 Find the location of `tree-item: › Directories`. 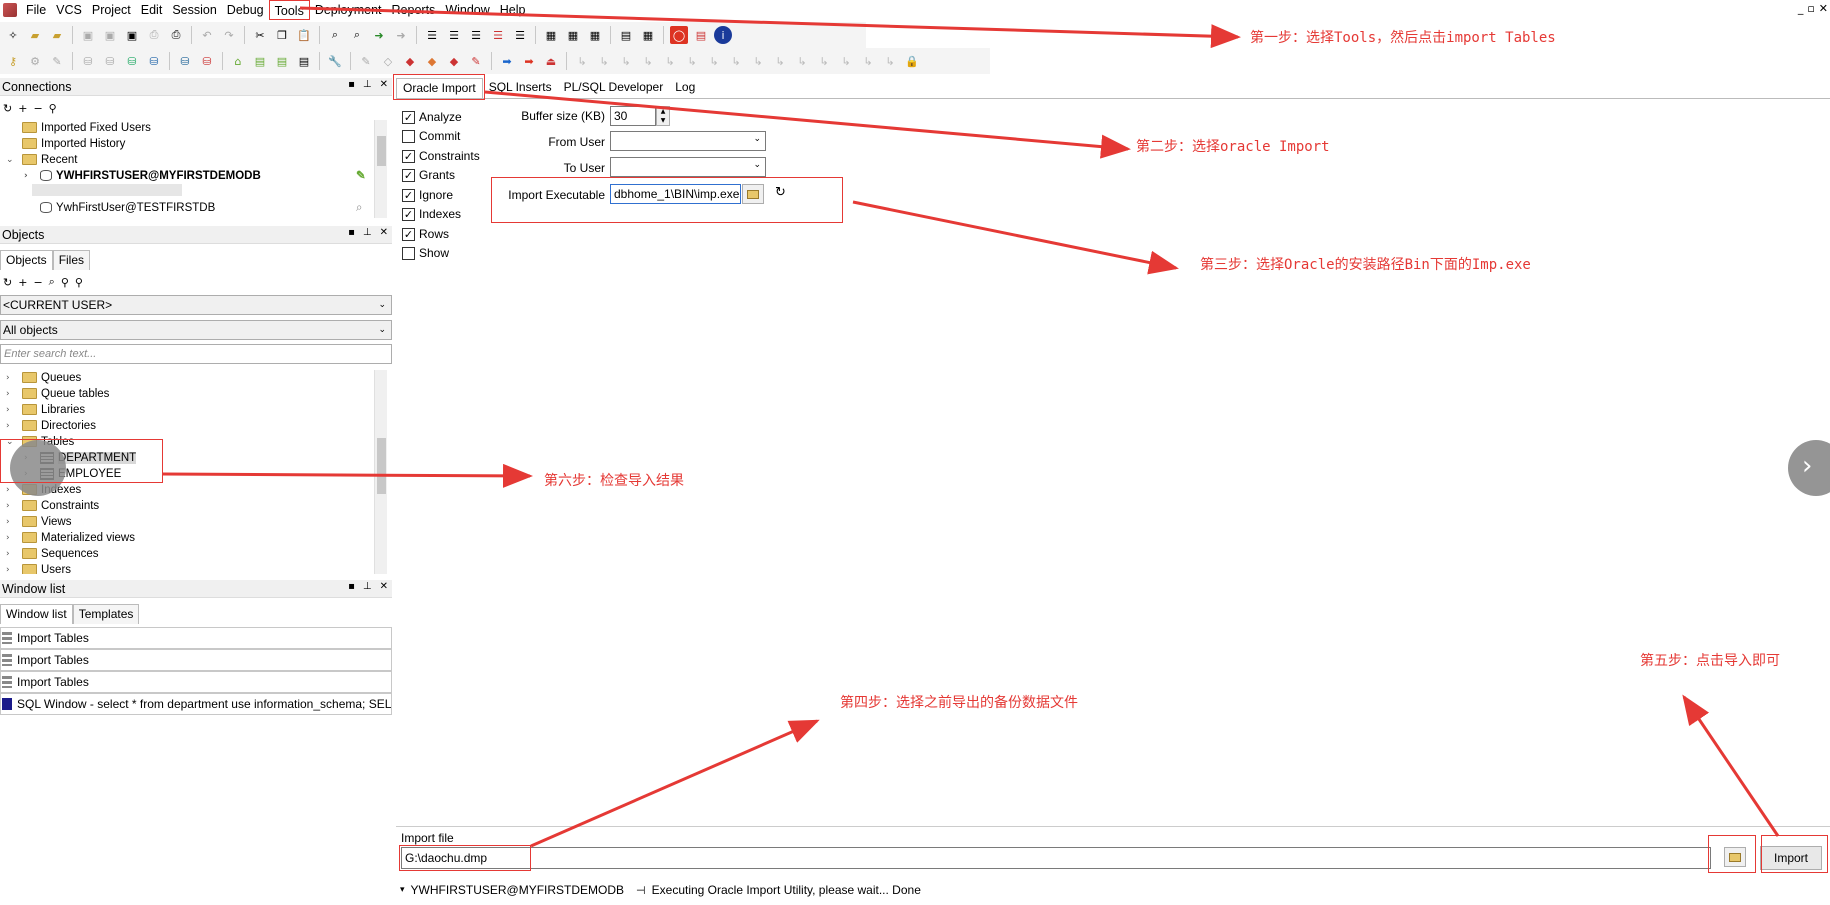

tree-item: › Directories is located at coordinates (186, 426).